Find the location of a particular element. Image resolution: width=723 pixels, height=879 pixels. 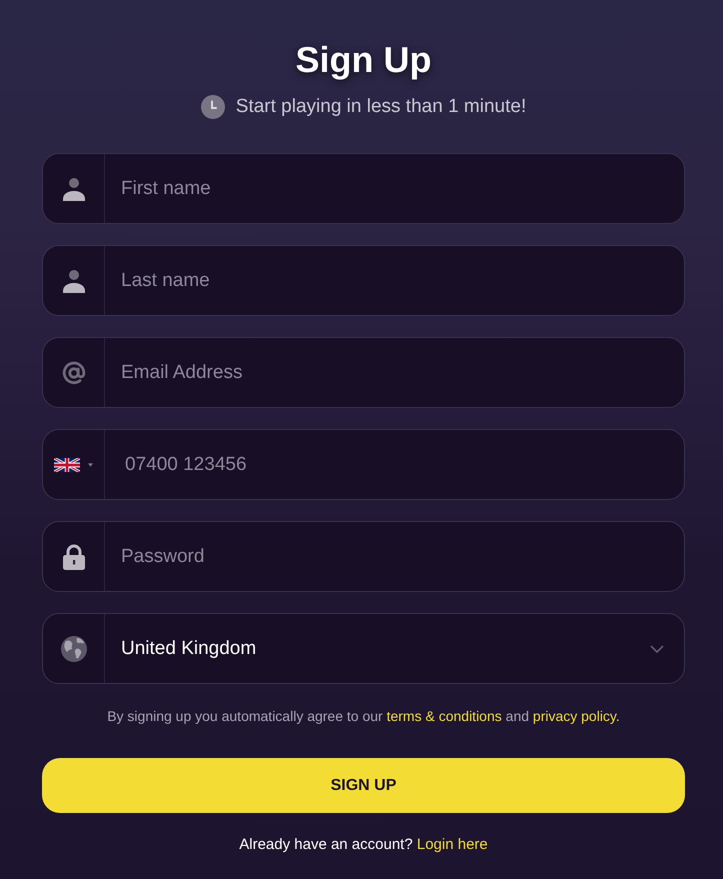

country-code-dropdown is located at coordinates (73, 465).